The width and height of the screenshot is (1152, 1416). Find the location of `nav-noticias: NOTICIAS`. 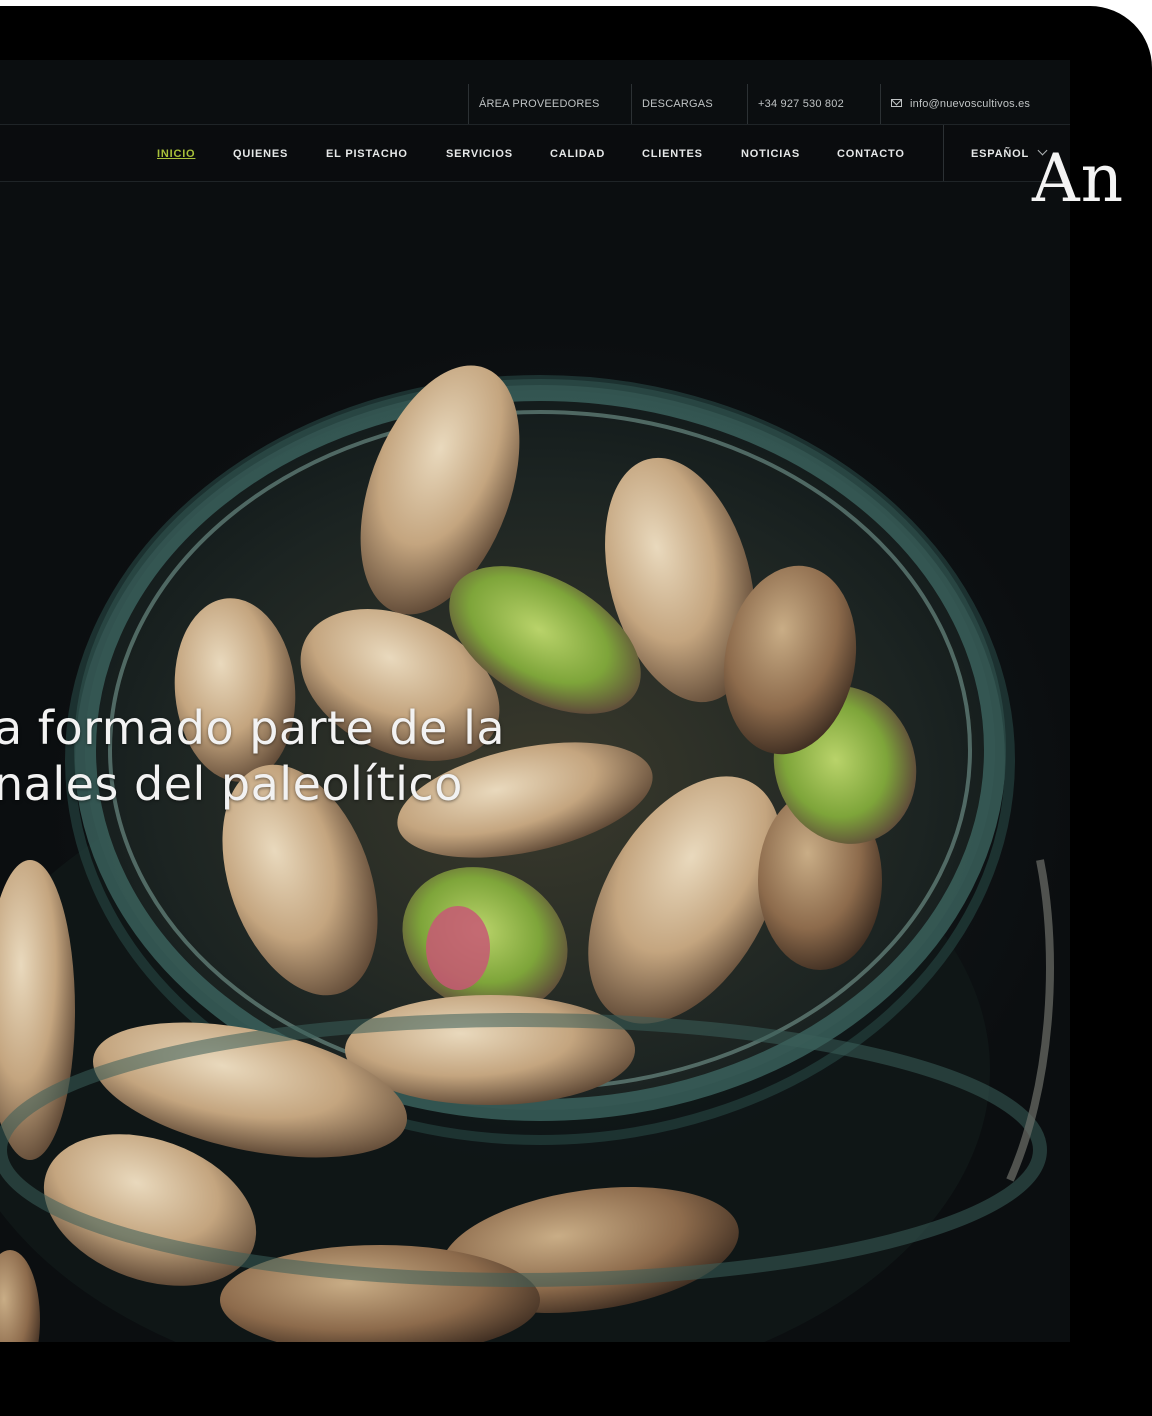

nav-noticias: NOTICIAS is located at coordinates (770, 153).